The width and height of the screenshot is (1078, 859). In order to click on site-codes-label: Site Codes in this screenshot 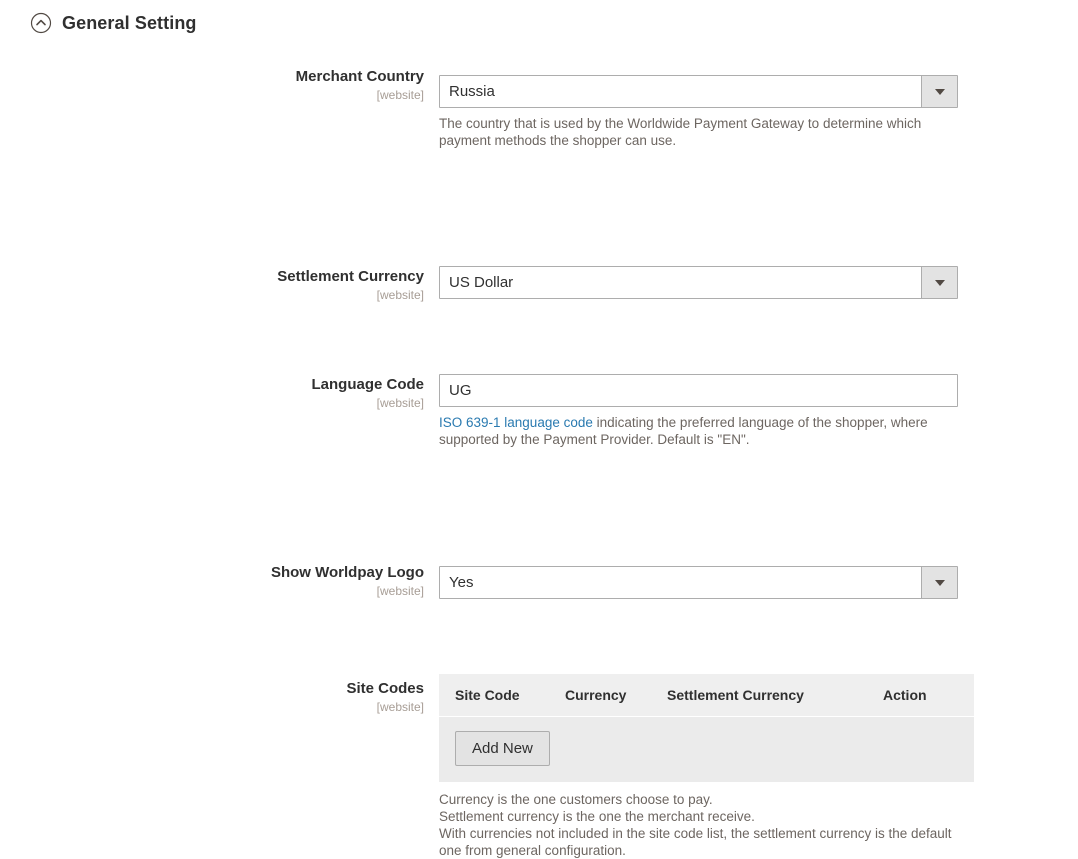, I will do `click(385, 688)`.